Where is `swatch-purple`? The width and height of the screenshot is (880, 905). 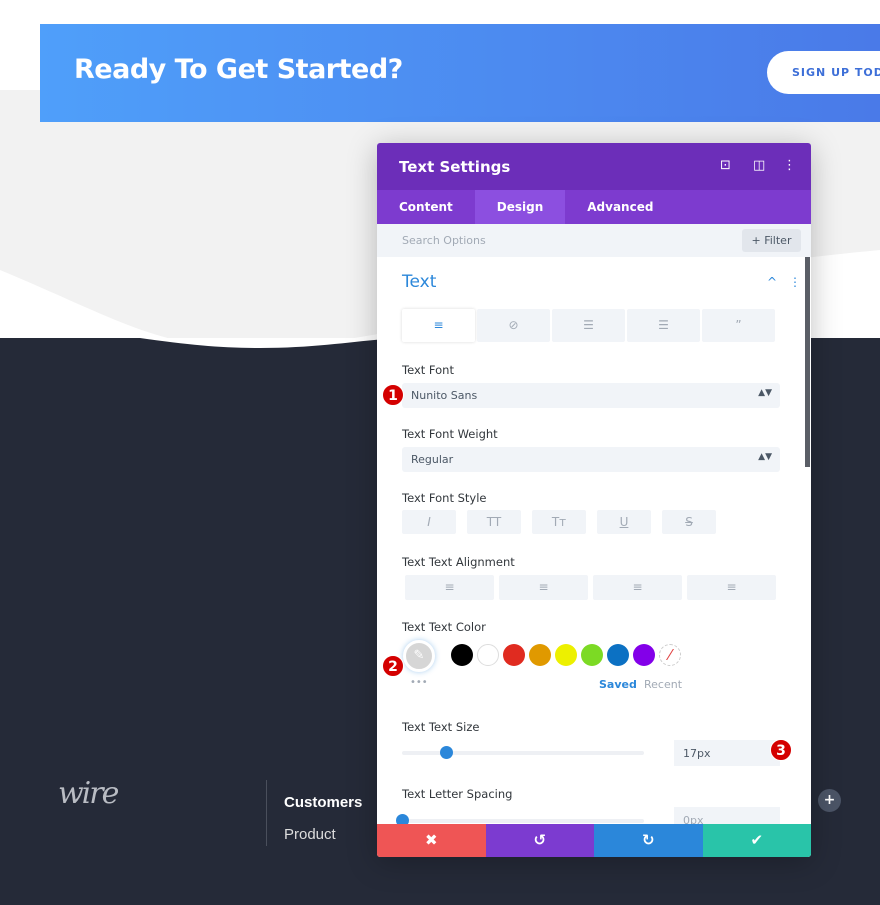 swatch-purple is located at coordinates (644, 655).